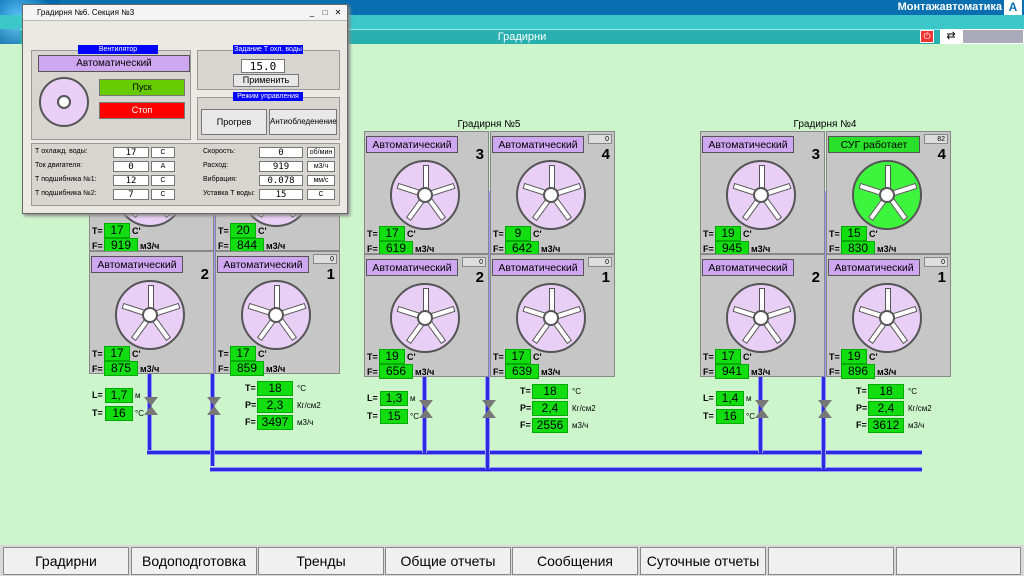 Image resolution: width=1024 pixels, height=576 pixels. Describe the element at coordinates (949, 7) in the screenshot. I see `brand-name: Монтажавтоматика` at that location.